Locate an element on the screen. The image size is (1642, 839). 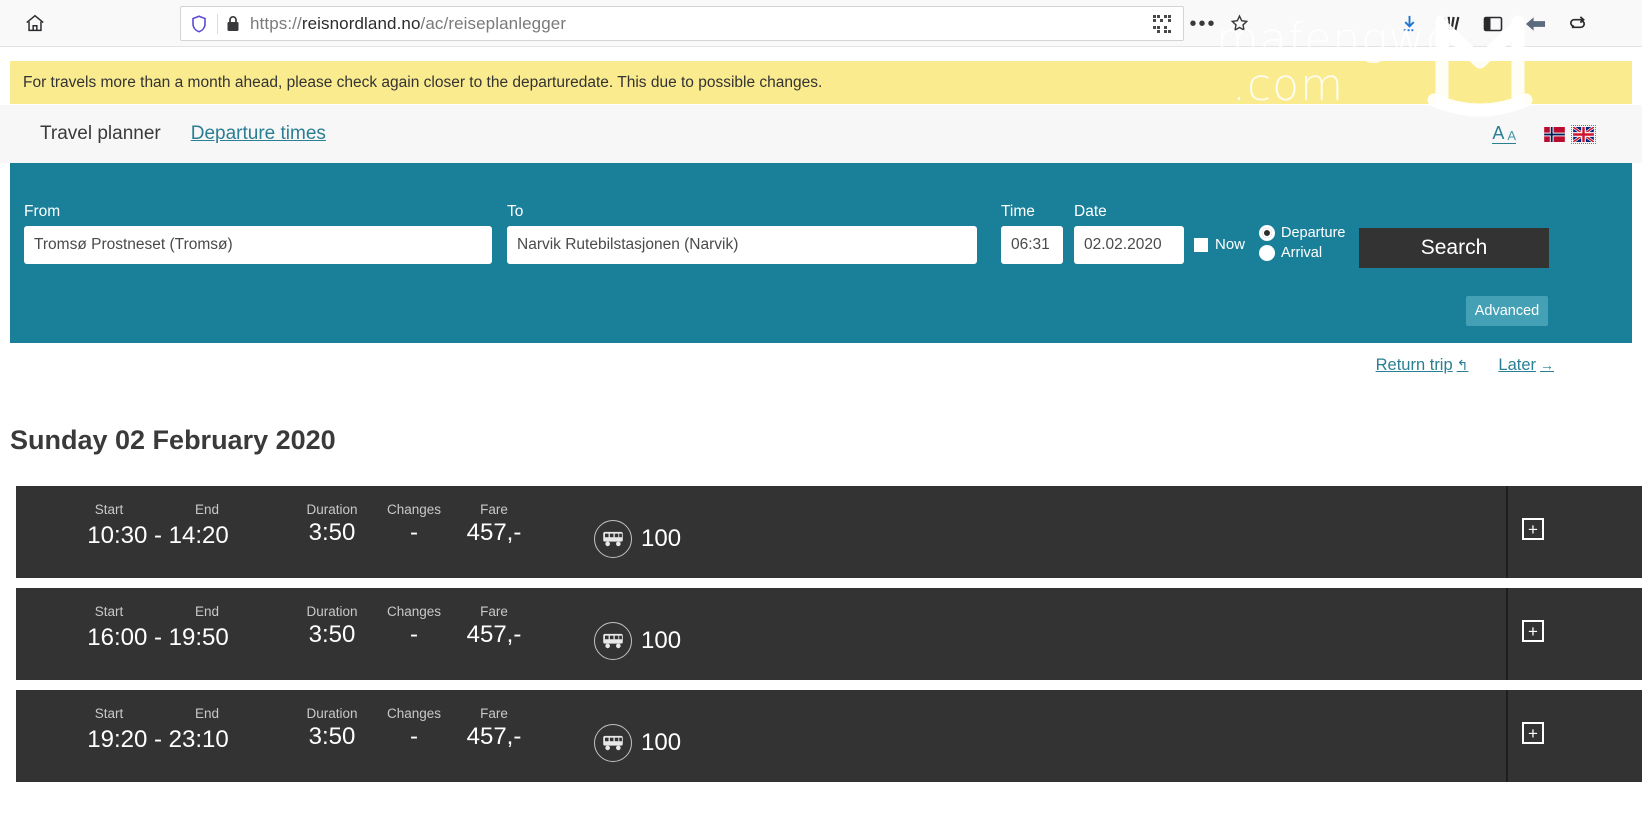
col-start: Start is located at coordinates (109, 510).